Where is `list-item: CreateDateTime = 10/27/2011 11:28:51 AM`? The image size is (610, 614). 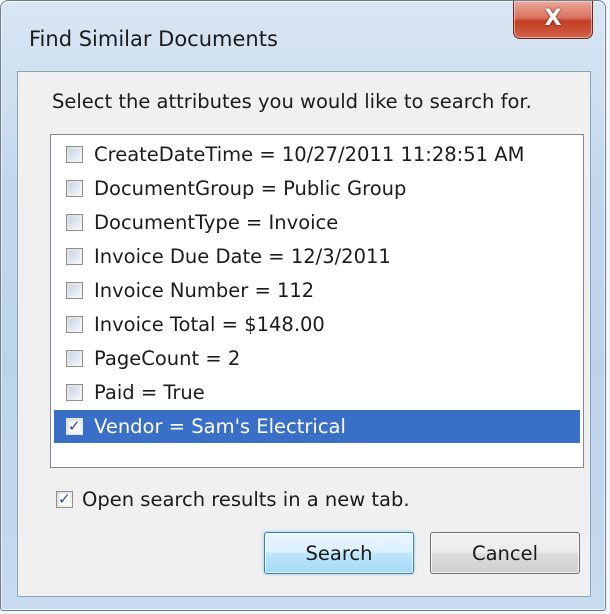
list-item: CreateDateTime = 10/27/2011 11:28:51 AM is located at coordinates (317, 154).